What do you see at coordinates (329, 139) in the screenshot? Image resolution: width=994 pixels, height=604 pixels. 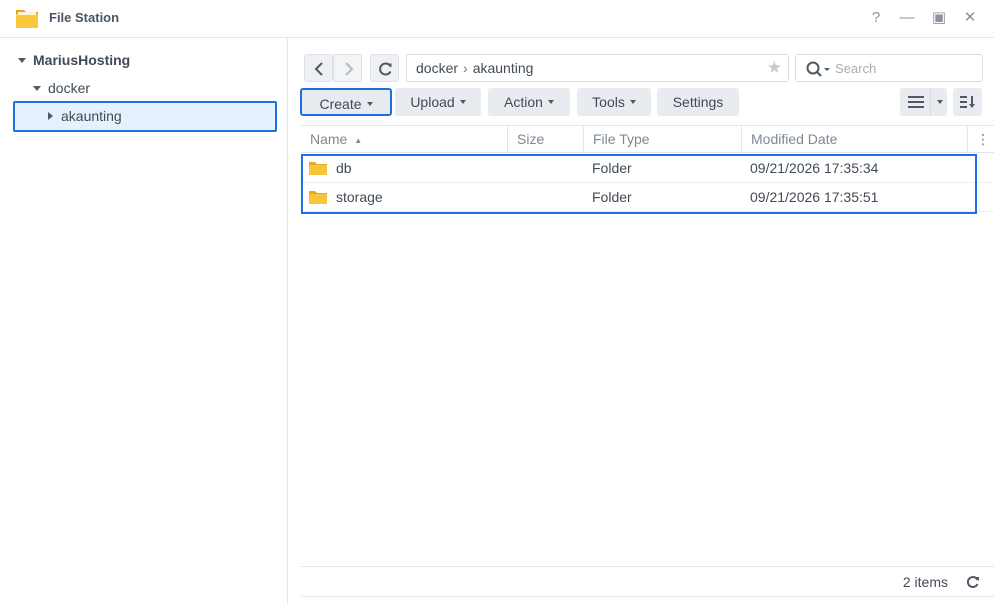 I see `column-name-label: Name` at bounding box center [329, 139].